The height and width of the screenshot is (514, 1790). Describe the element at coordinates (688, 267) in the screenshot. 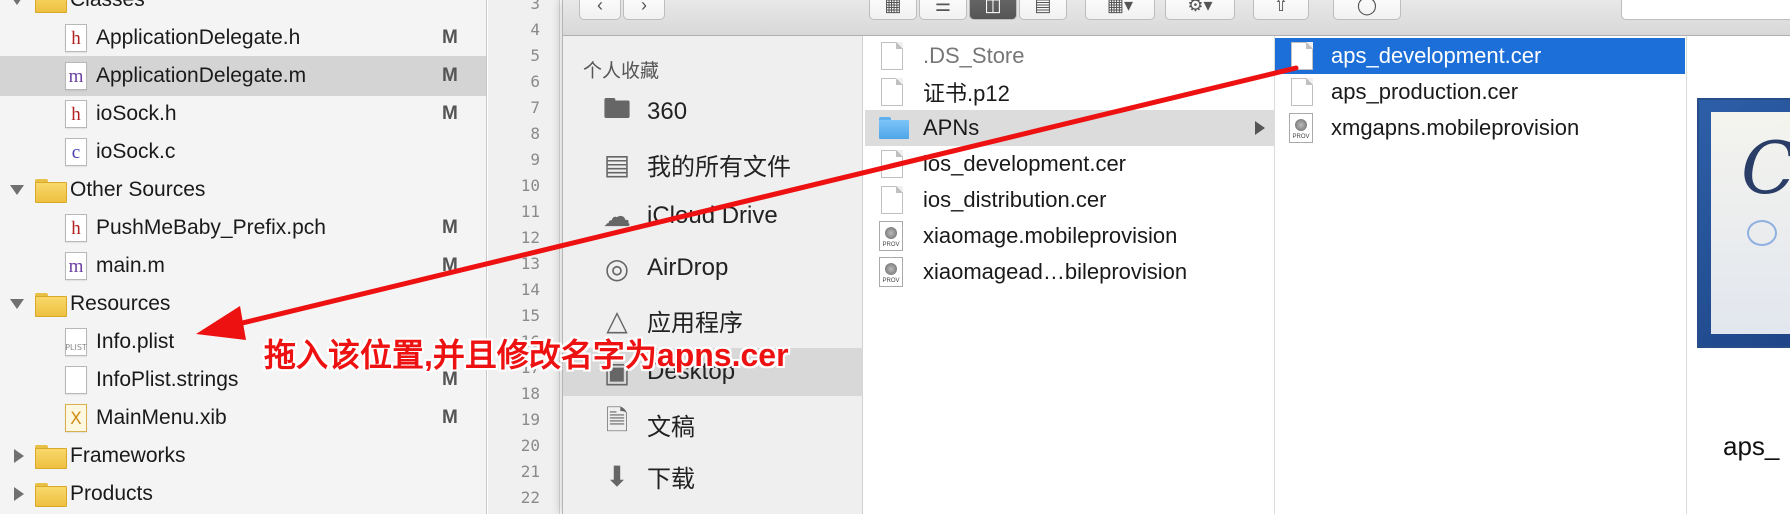

I see `sidebar-item-label: AirDrop` at that location.